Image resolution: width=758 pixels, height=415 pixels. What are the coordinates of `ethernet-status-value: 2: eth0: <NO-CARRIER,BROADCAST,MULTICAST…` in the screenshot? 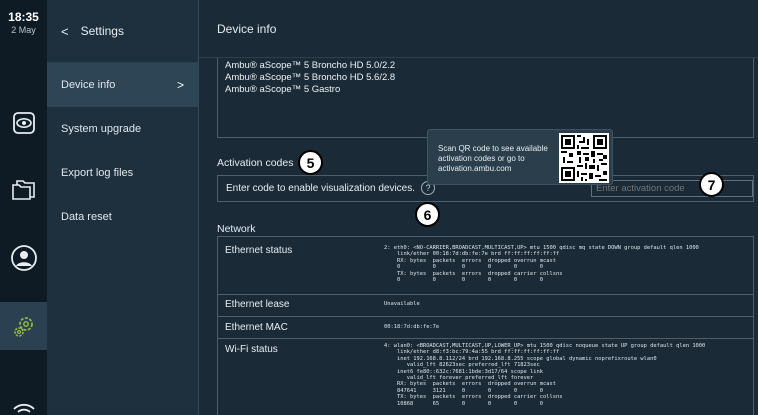 It's located at (541, 264).